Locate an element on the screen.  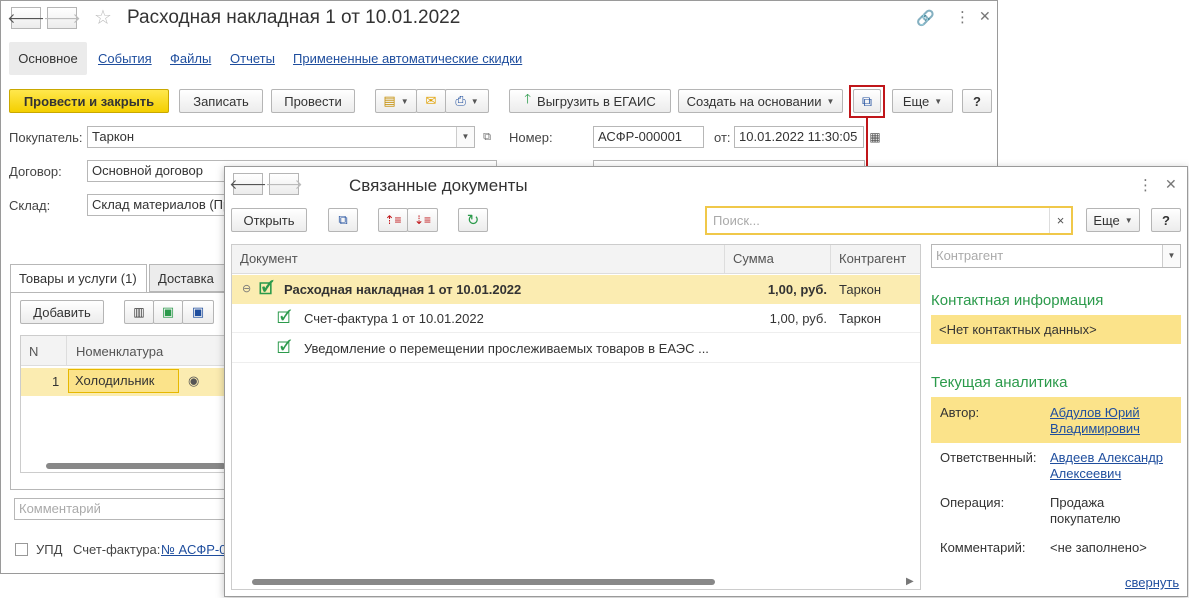
tab-delivery-label: Доставка is located at coordinates (186, 278).